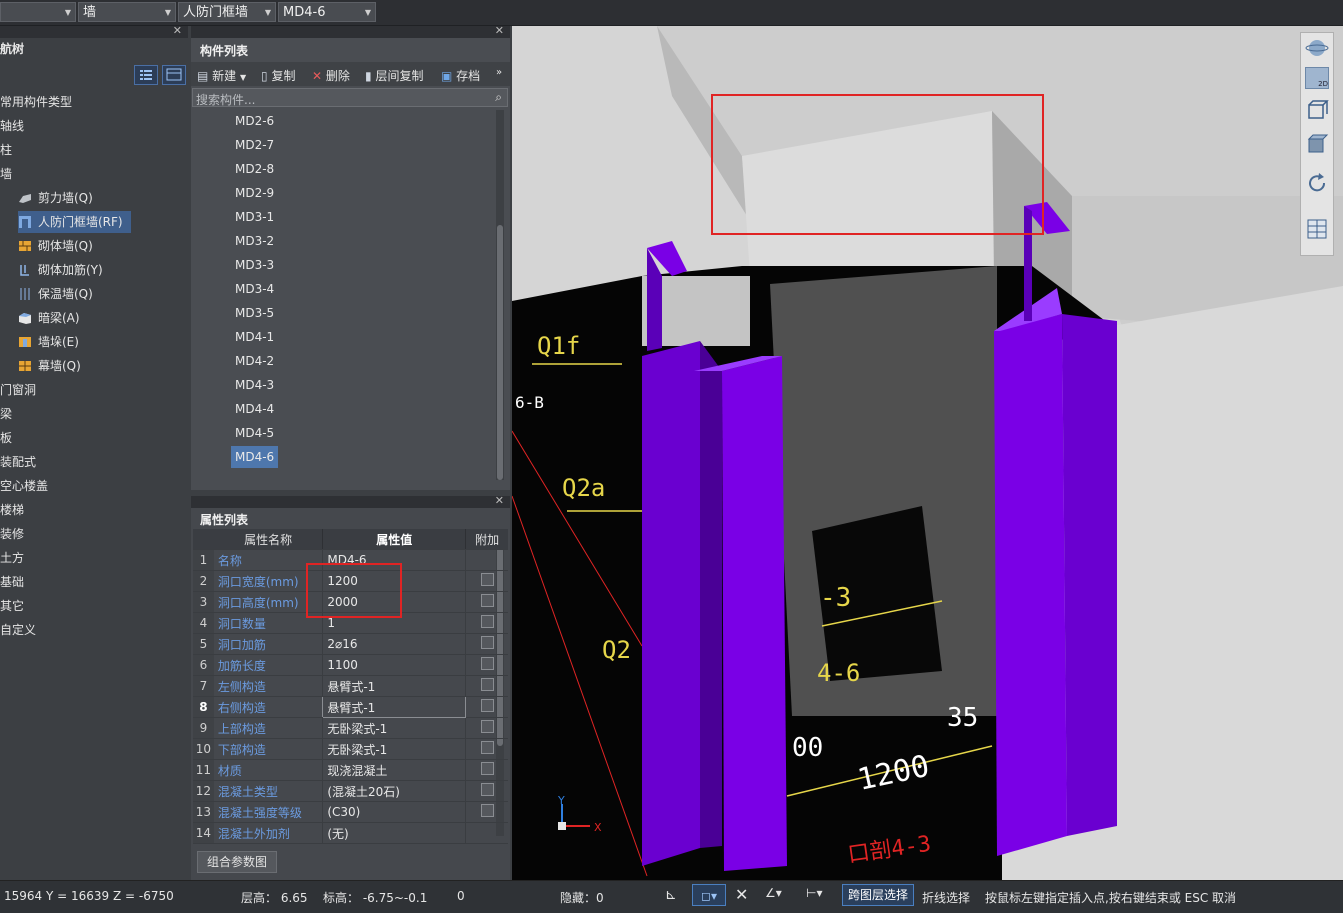  Describe the element at coordinates (254, 433) in the screenshot. I see `list-item: MD4-5` at that location.